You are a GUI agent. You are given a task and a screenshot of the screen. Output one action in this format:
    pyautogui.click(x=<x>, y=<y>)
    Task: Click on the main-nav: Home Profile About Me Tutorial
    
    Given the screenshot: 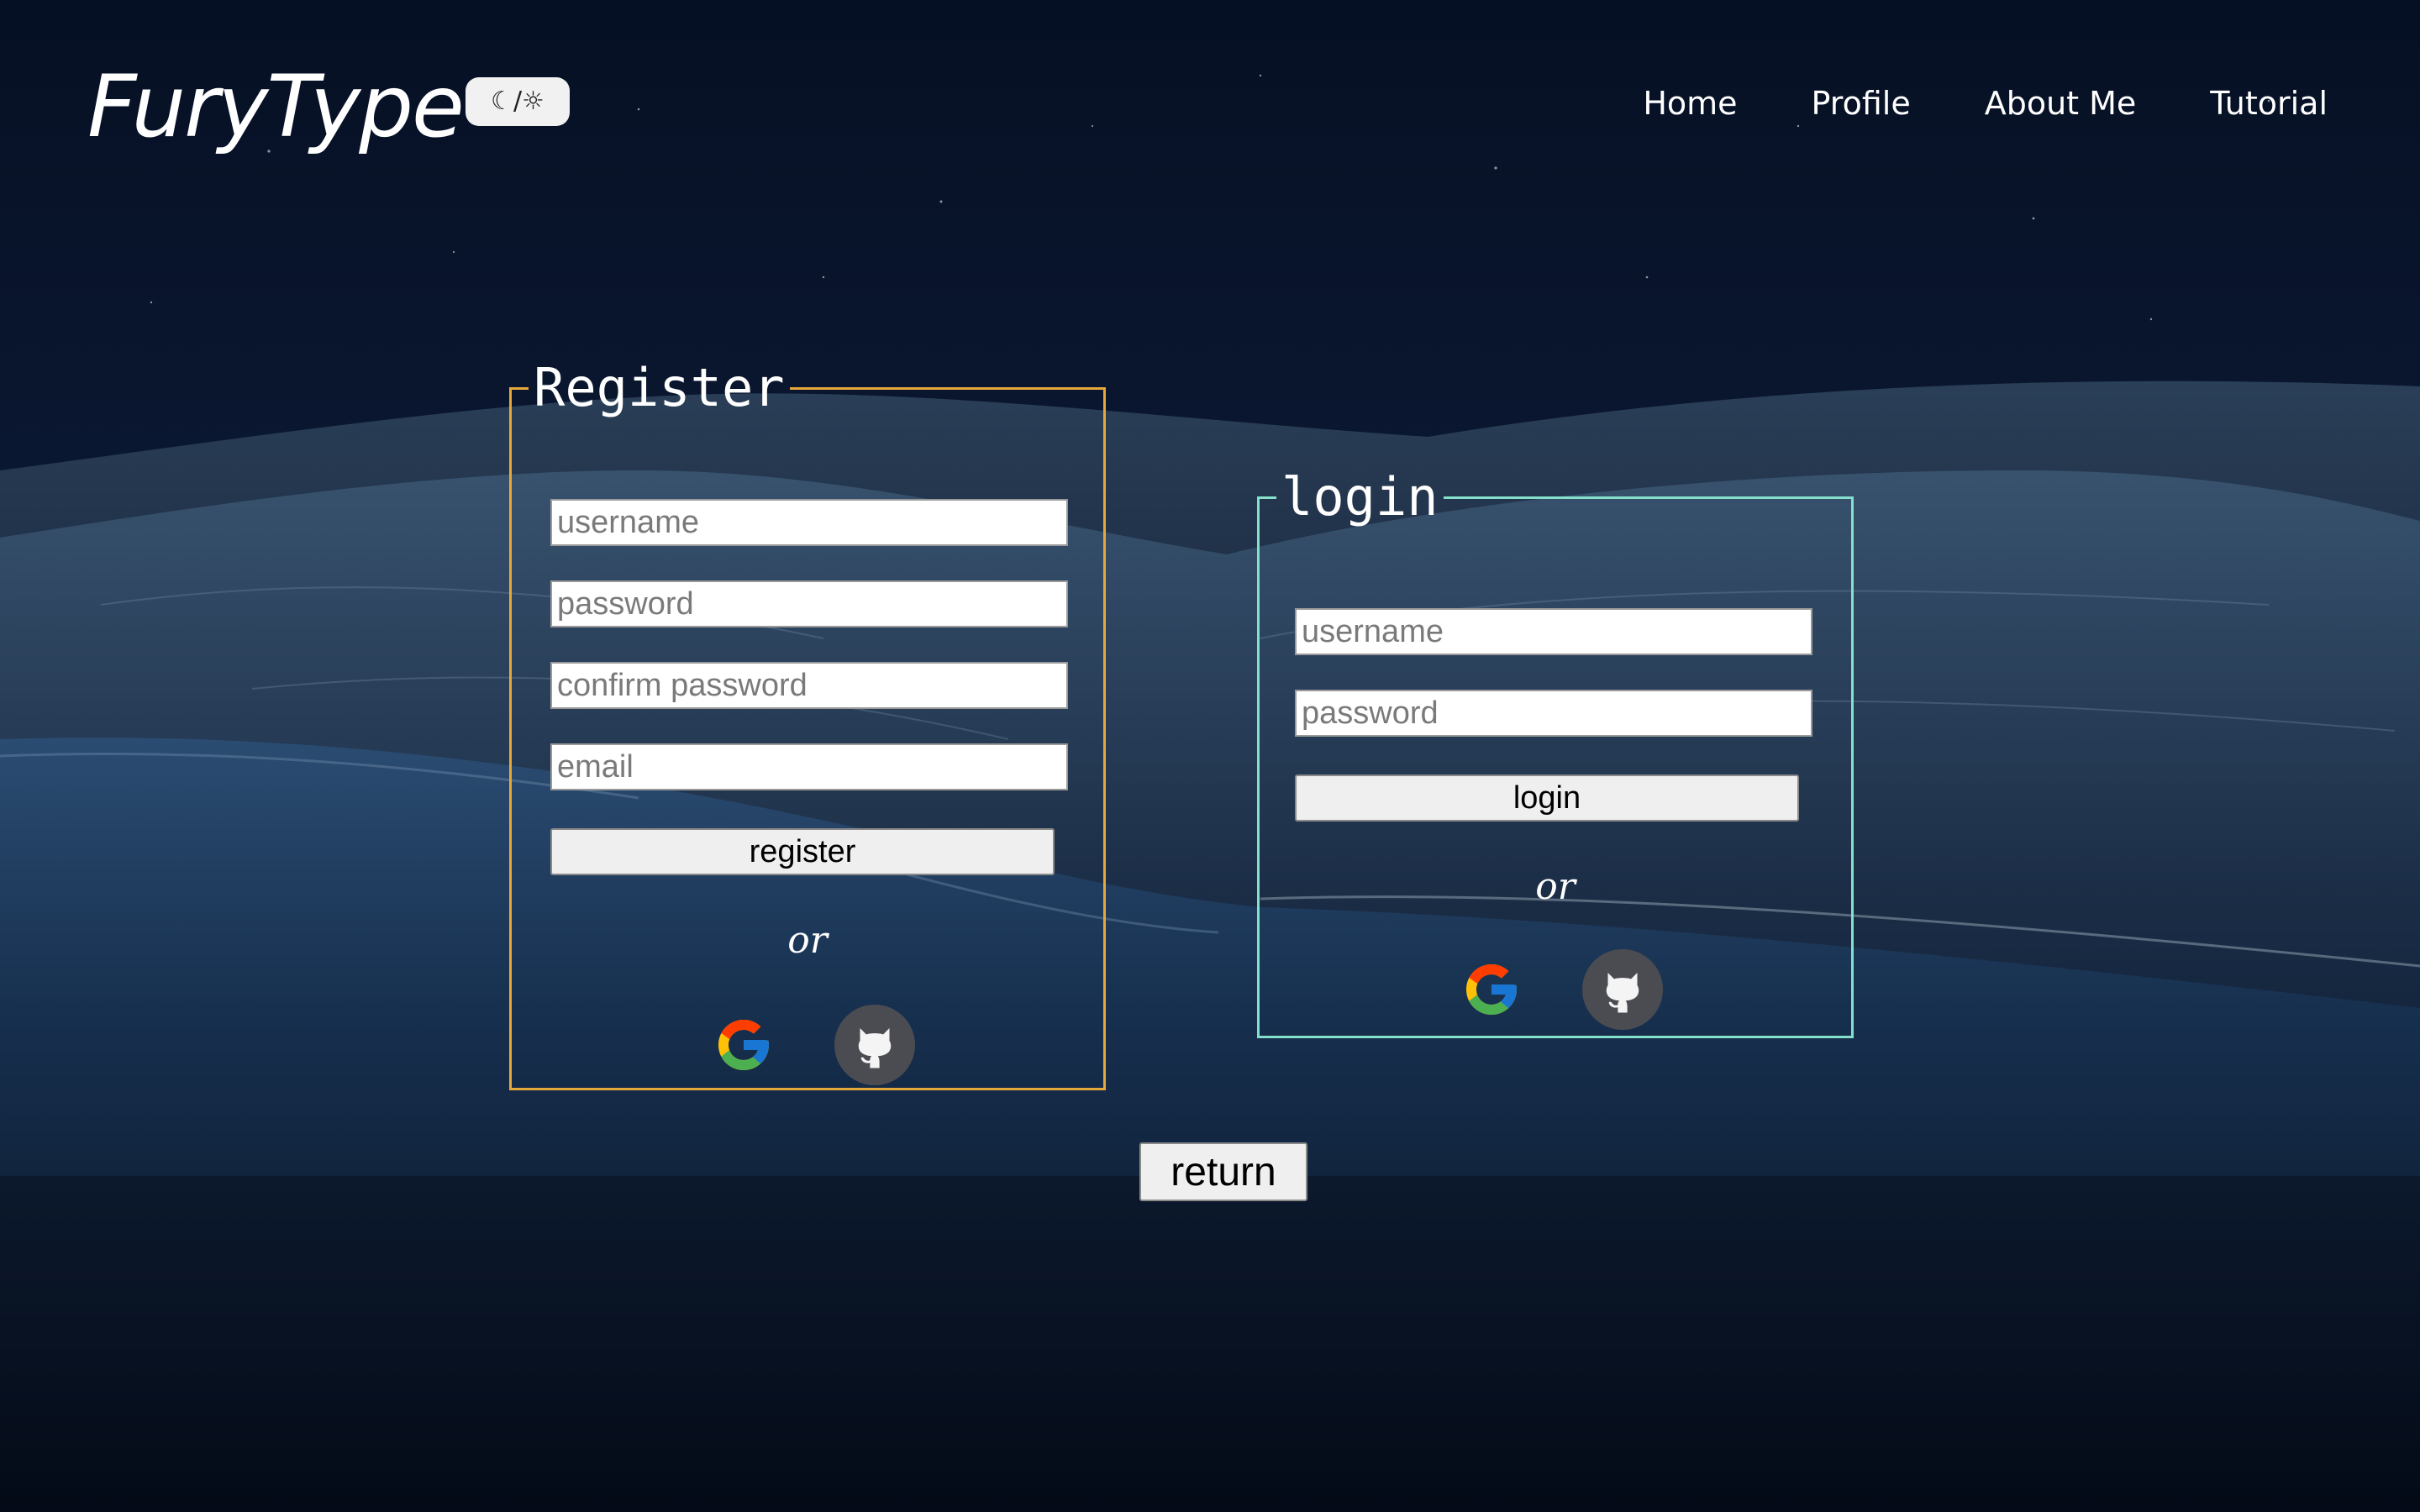 What is the action you would take?
    pyautogui.click(x=1985, y=103)
    